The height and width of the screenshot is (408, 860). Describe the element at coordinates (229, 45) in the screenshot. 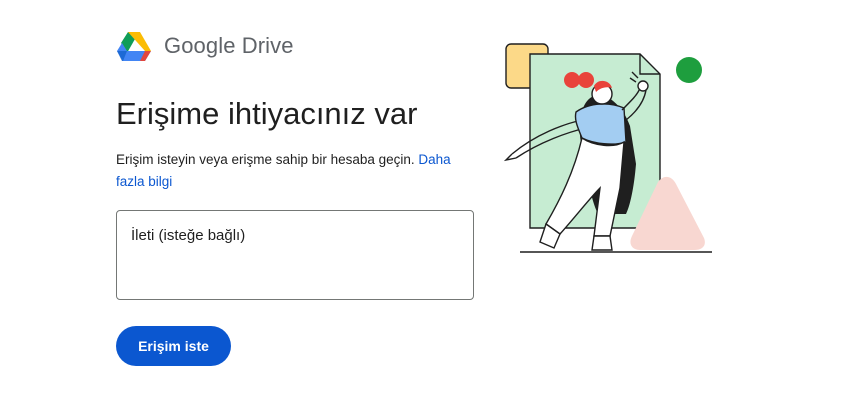

I see `product-name: Google Drive` at that location.